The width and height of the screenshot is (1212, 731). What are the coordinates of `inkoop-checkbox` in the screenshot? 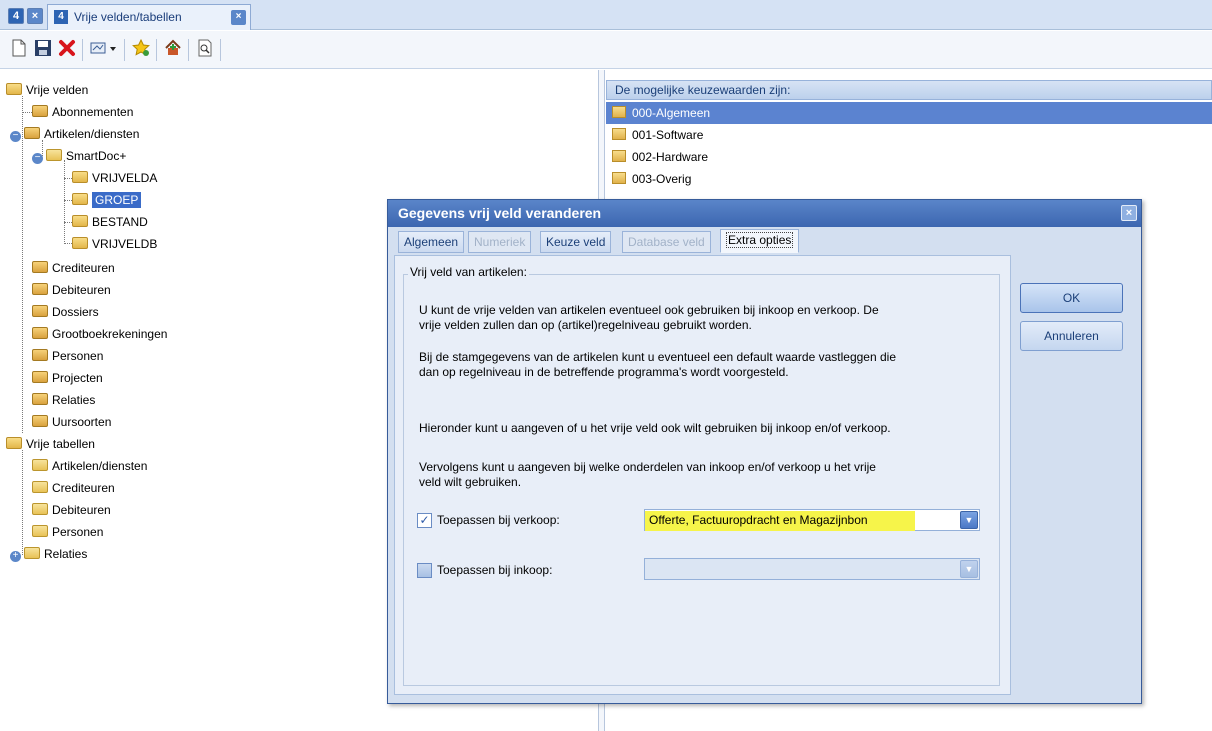 It's located at (424, 570).